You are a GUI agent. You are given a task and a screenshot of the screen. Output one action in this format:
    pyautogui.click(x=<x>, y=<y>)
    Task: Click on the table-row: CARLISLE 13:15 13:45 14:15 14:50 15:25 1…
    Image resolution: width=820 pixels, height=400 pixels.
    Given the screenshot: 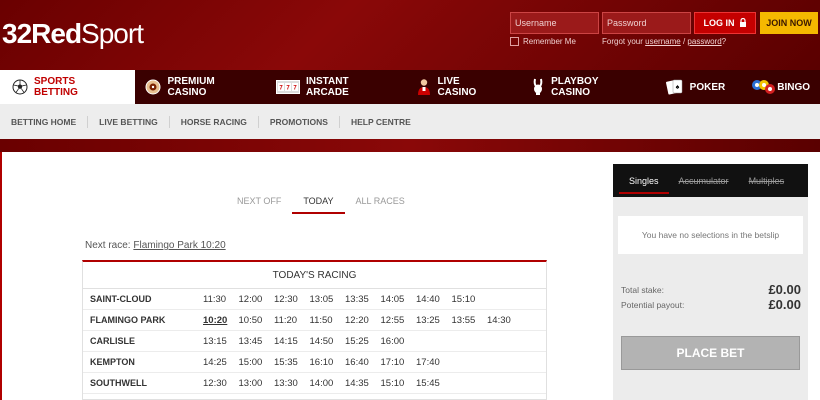 What is the action you would take?
    pyautogui.click(x=314, y=341)
    